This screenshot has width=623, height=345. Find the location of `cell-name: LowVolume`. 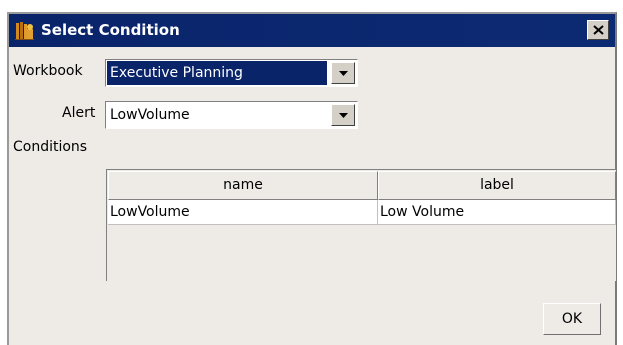

cell-name: LowVolume is located at coordinates (243, 212).